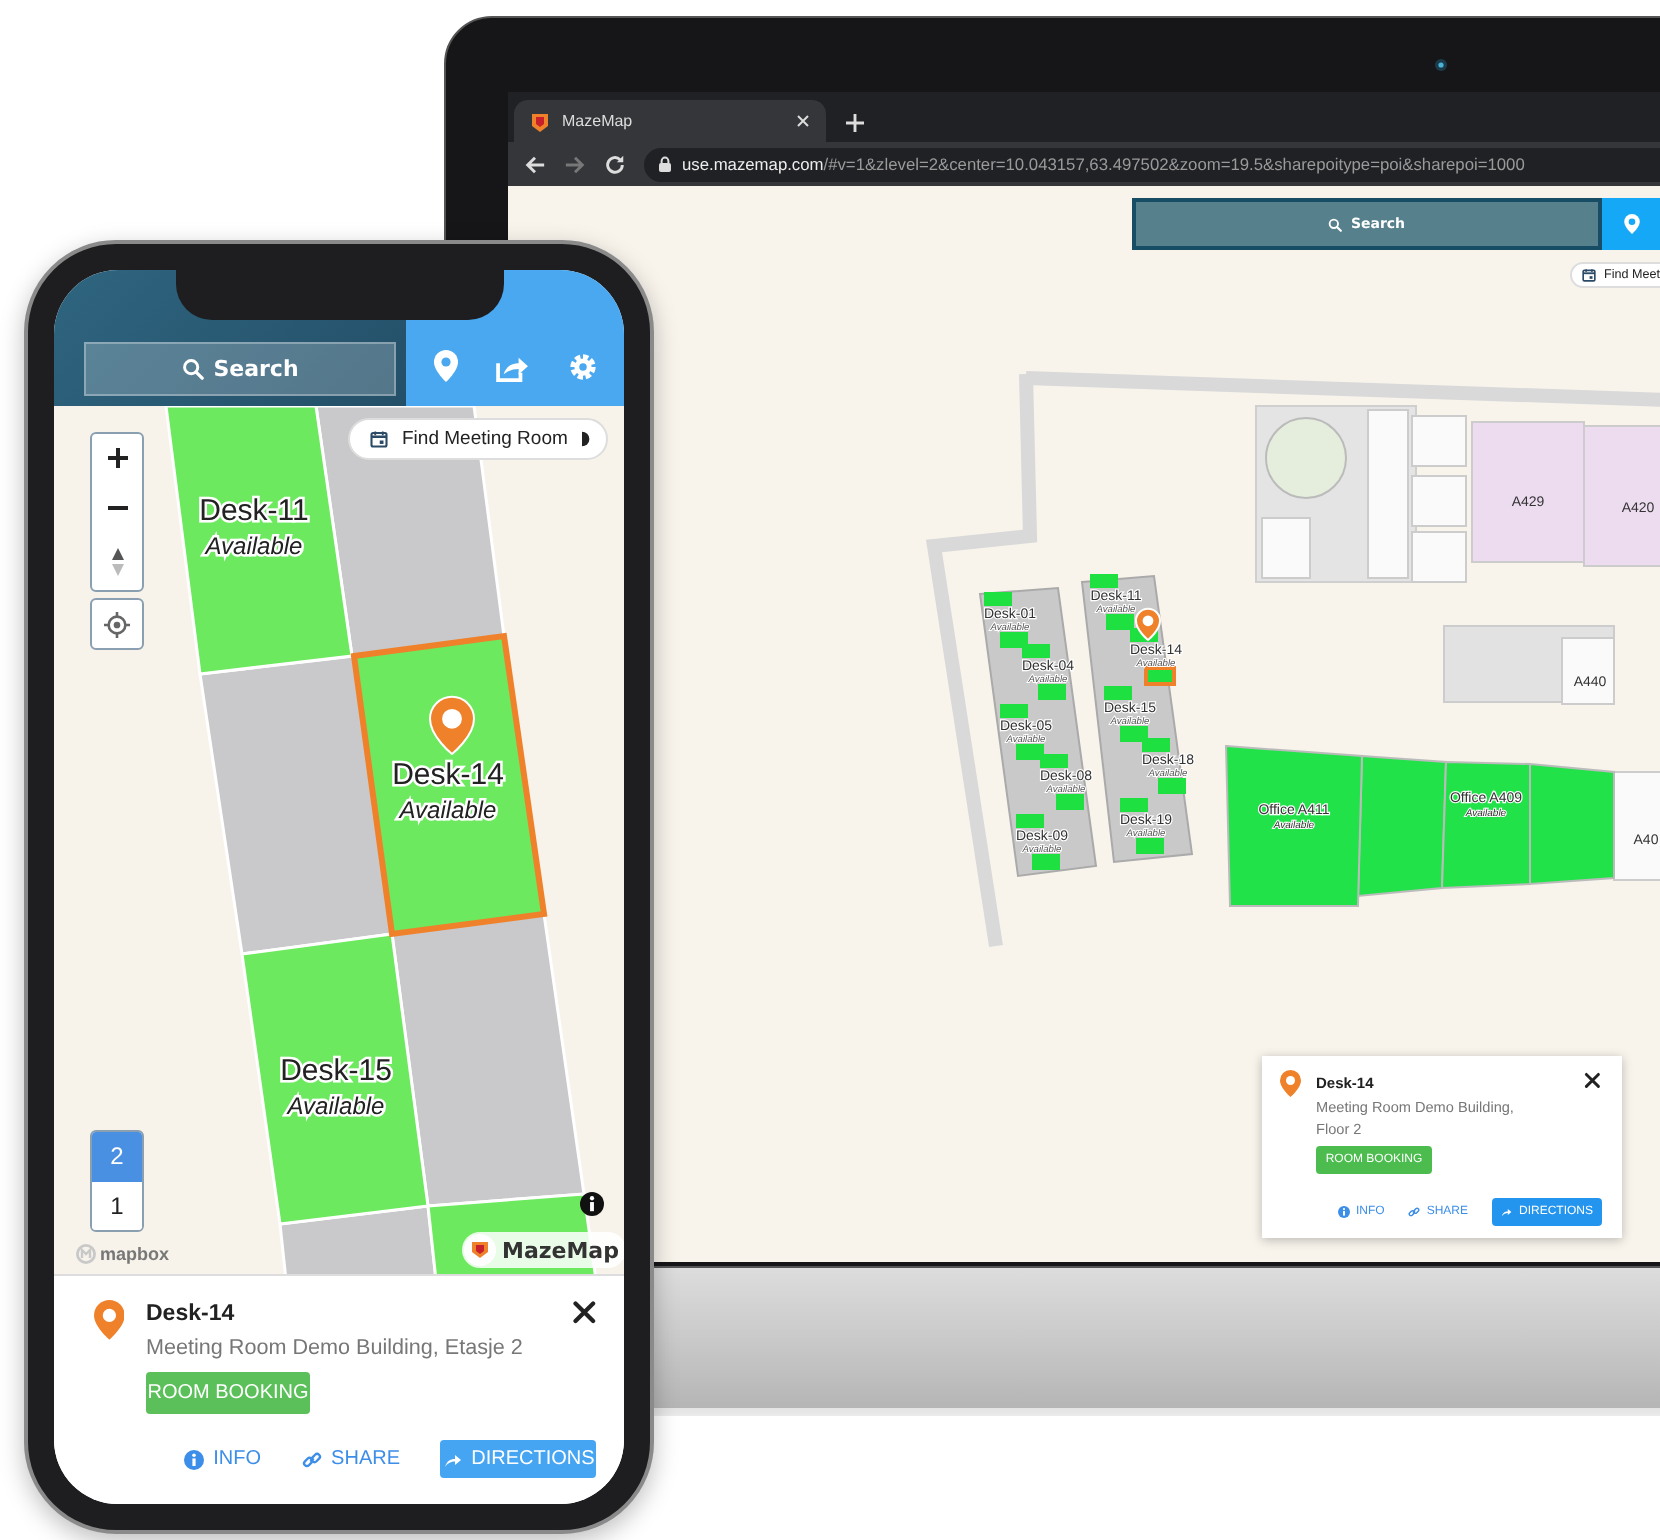 The image size is (1660, 1540). I want to click on url-text: use.mazemap.com/#v=1&zlevel=2&center=10.043157,63.497502&zoom=19.5&sharepoitype=poi&sharepoi=1000, so click(1103, 164).